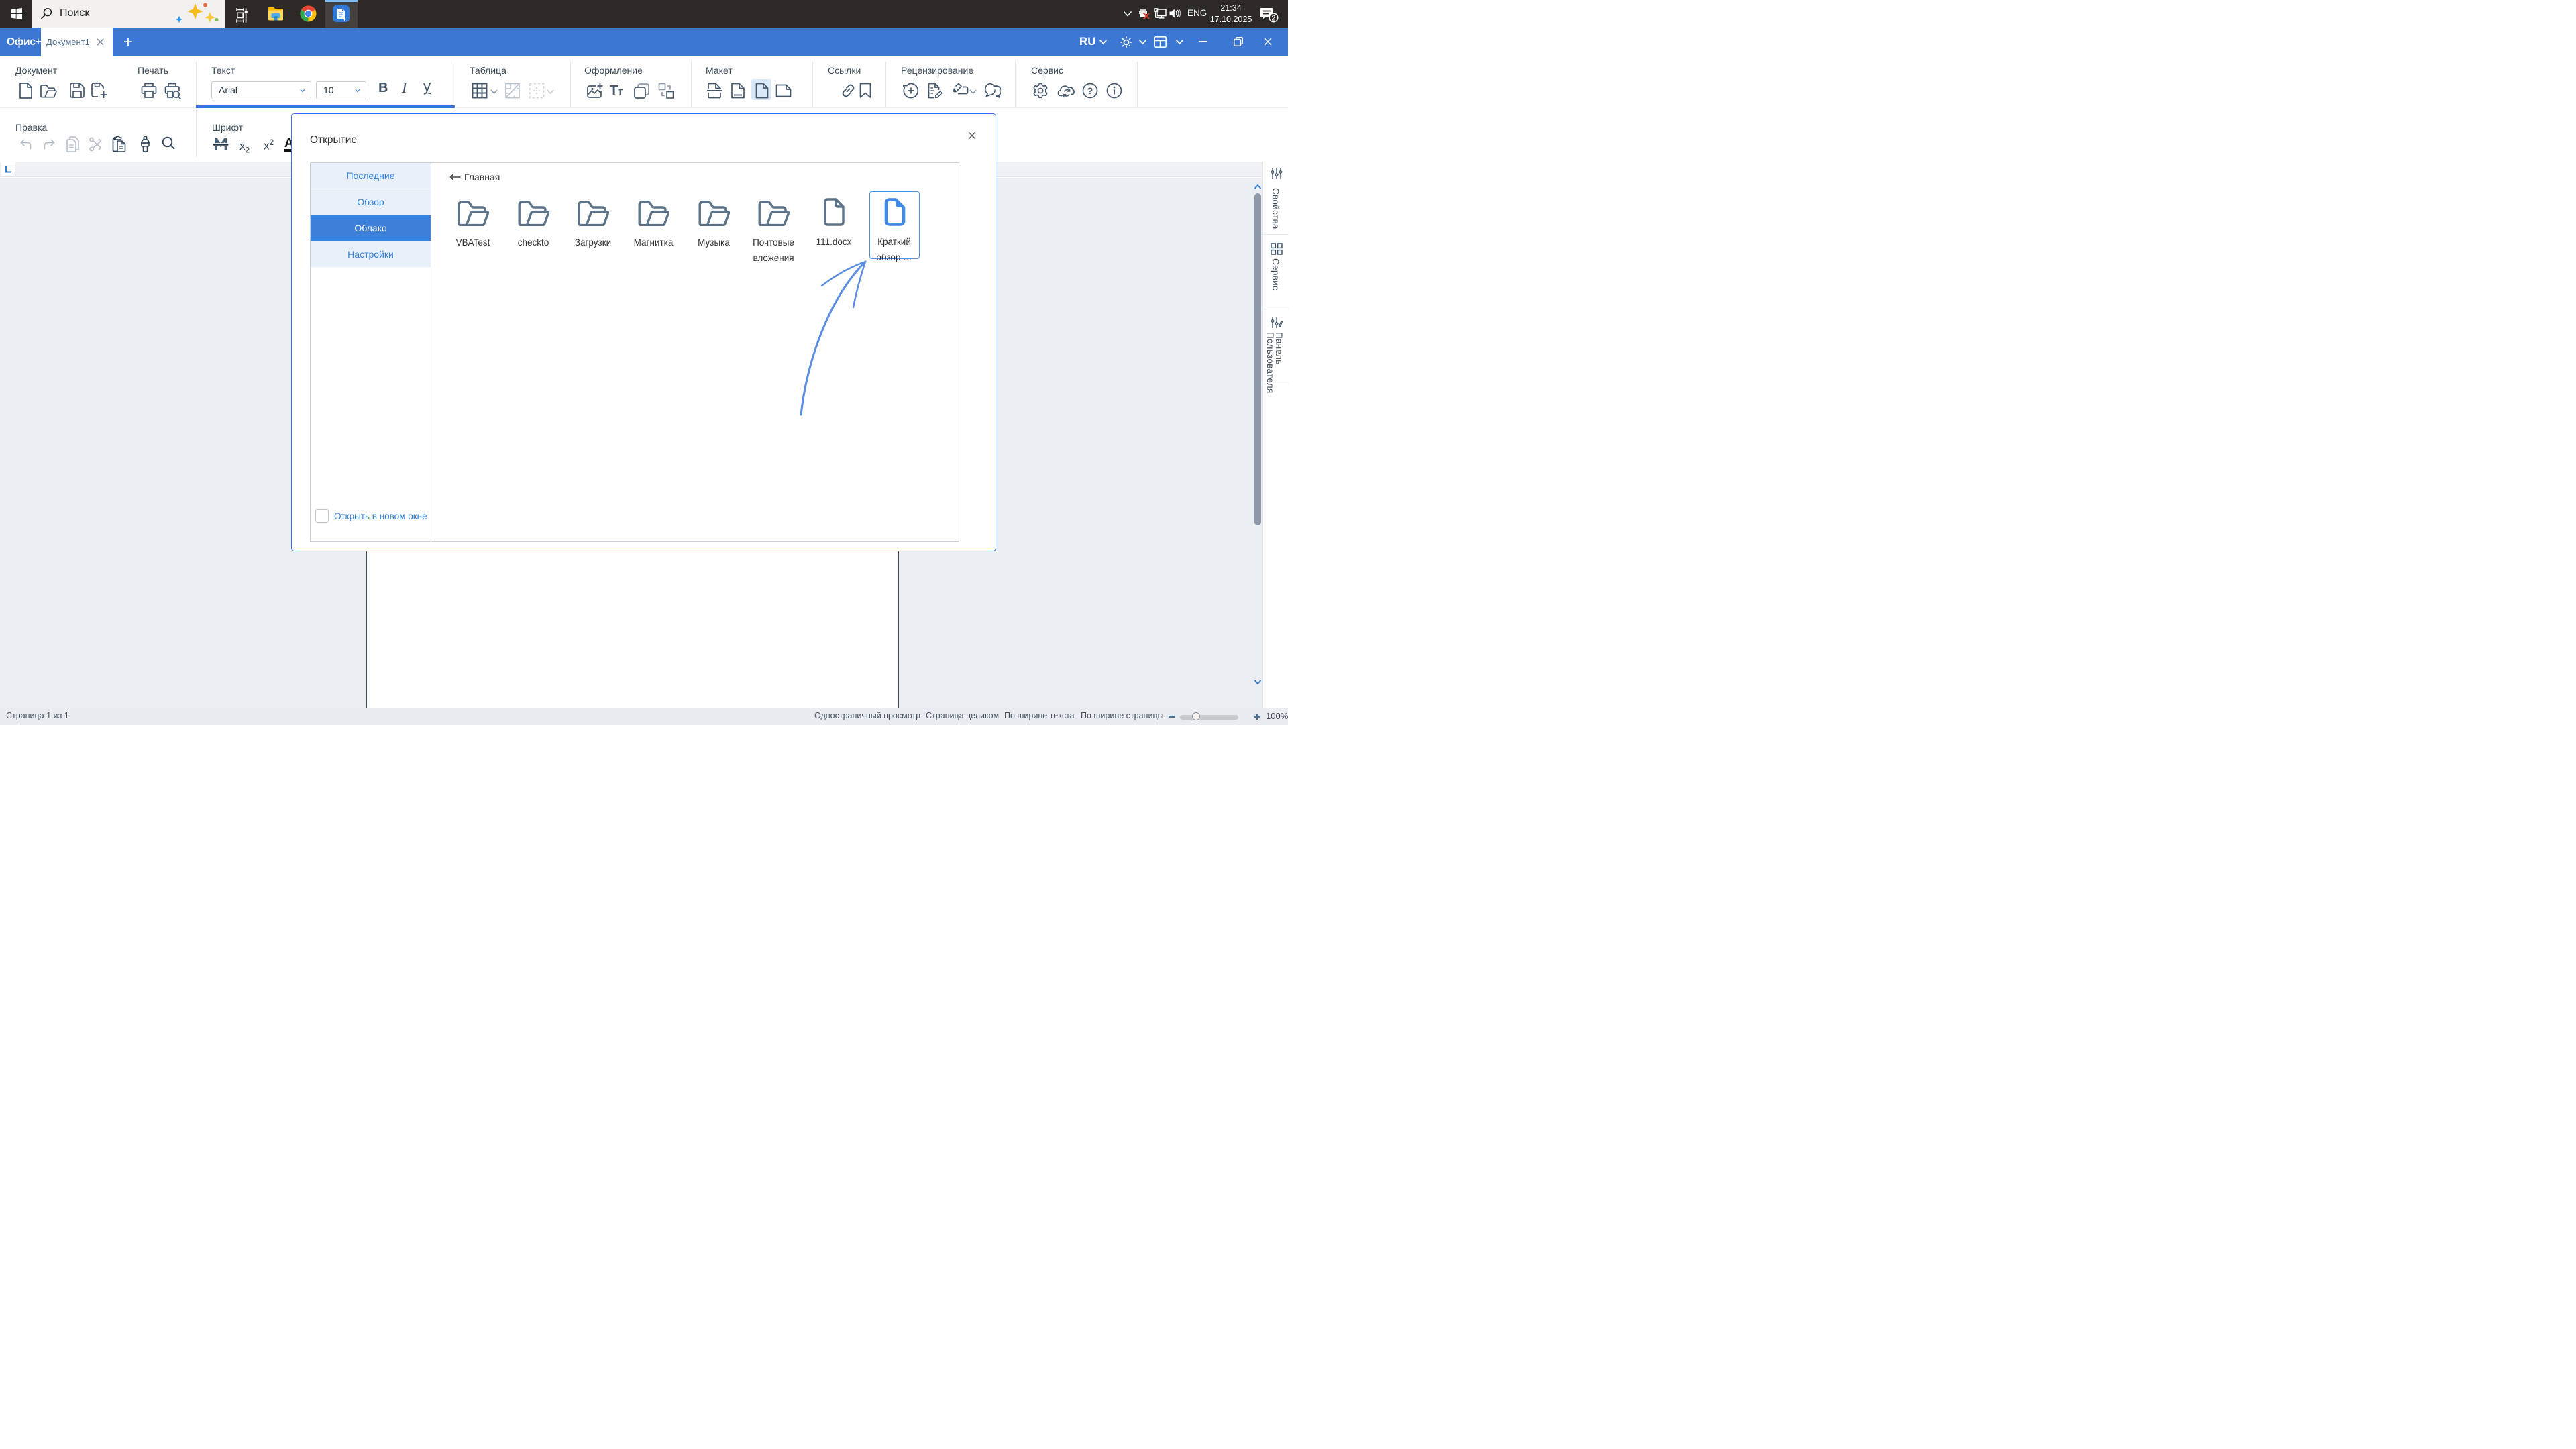  Describe the element at coordinates (614, 90) in the screenshot. I see `svg-text: T` at that location.